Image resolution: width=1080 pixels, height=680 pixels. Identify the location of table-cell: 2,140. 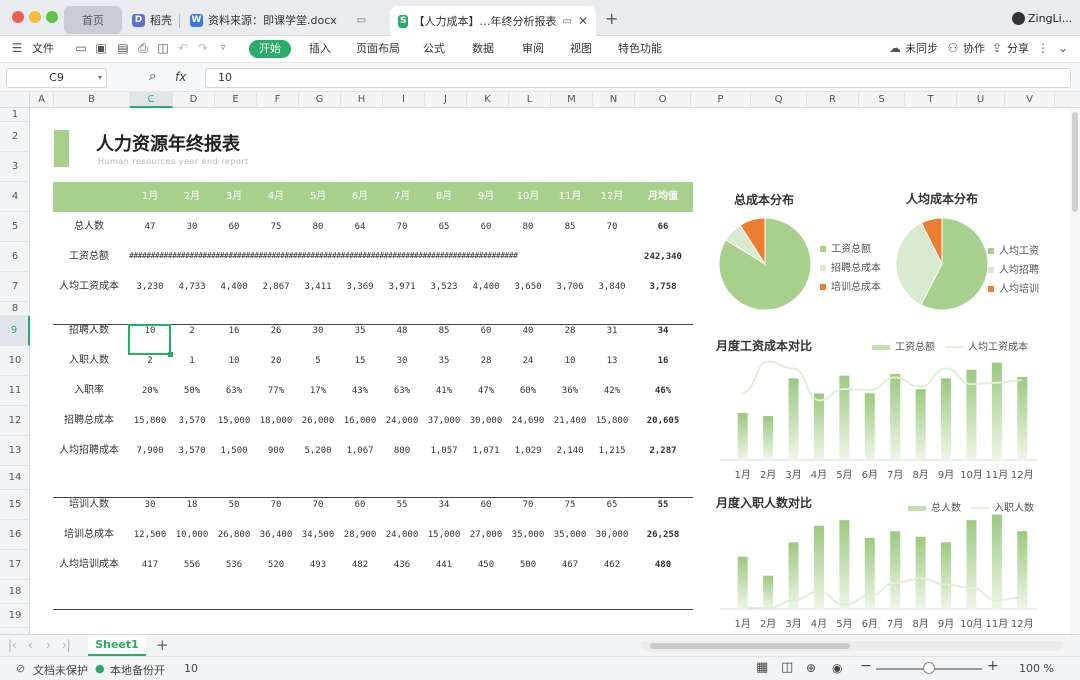
(570, 451).